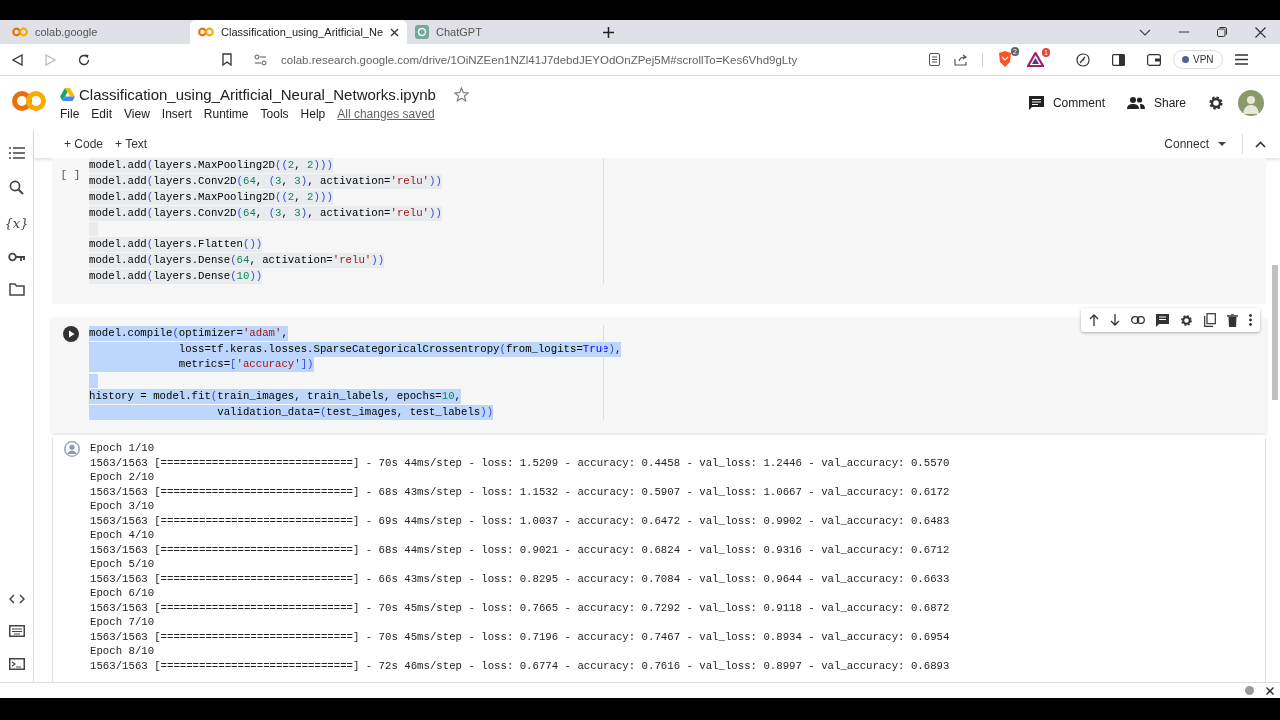 The image size is (1280, 720). What do you see at coordinates (1094, 320) in the screenshot?
I see `arrow-up-icon` at bounding box center [1094, 320].